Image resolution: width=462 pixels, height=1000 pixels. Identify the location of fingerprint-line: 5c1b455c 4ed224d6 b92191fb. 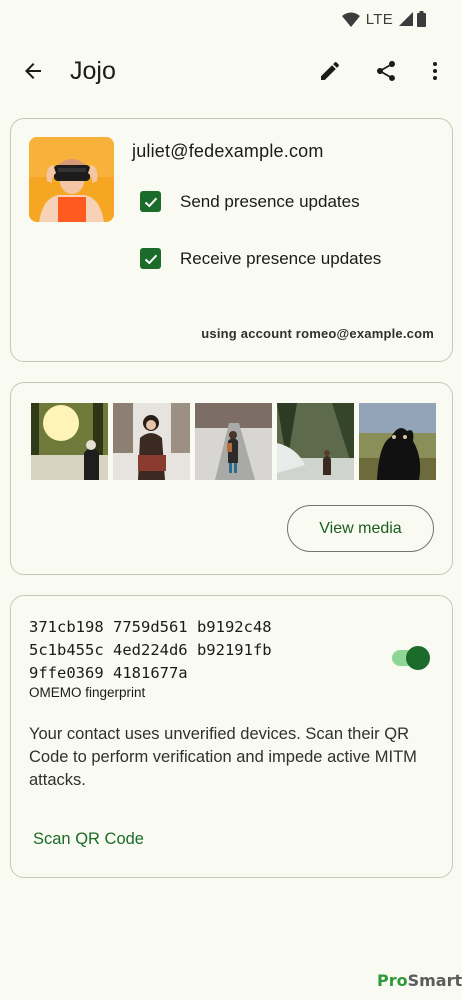
(150, 650).